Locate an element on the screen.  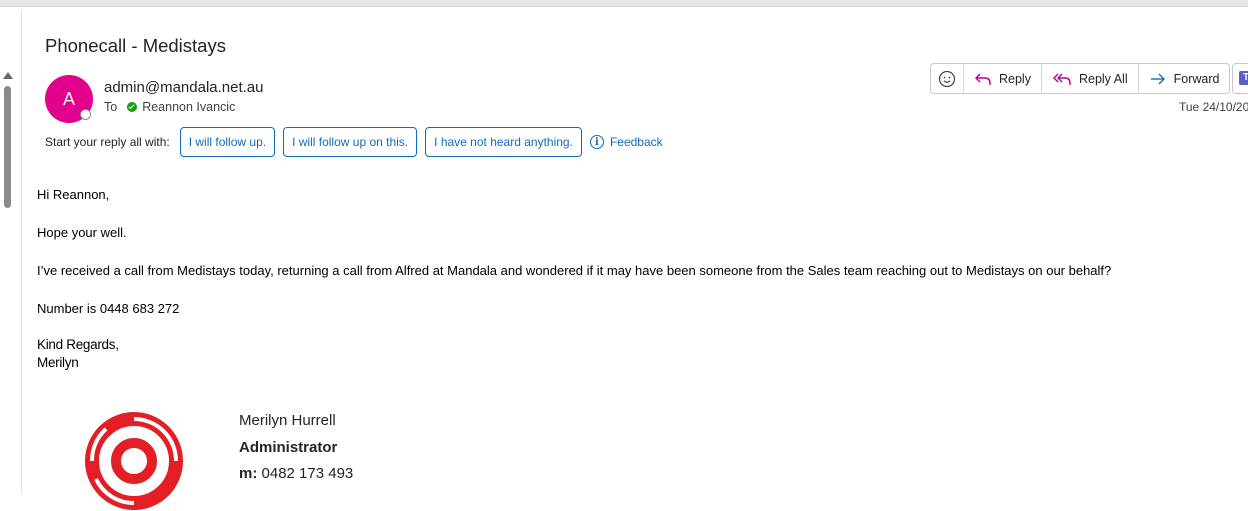
body-closing: Kind Regards, is located at coordinates (78, 344).